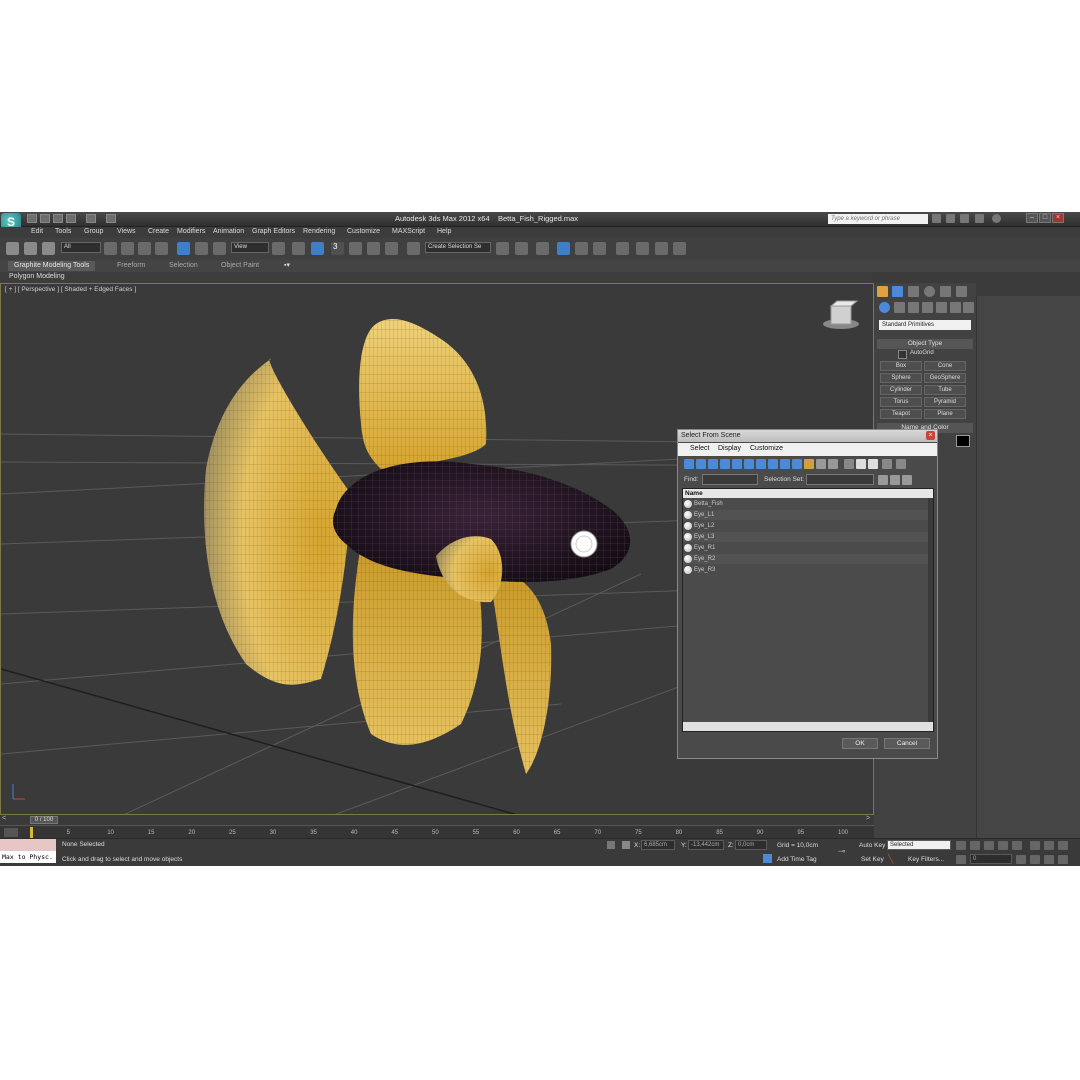  What do you see at coordinates (161, 248) in the screenshot?
I see `window-crossing-icon` at bounding box center [161, 248].